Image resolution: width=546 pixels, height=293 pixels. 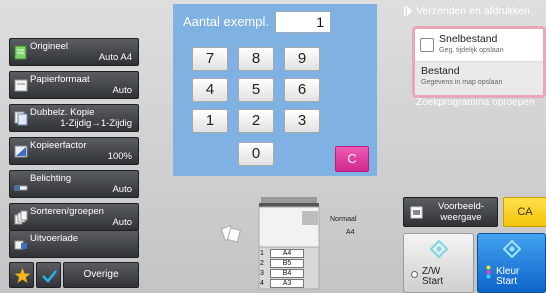 I want to click on tray-number: 4, so click(x=262, y=283).